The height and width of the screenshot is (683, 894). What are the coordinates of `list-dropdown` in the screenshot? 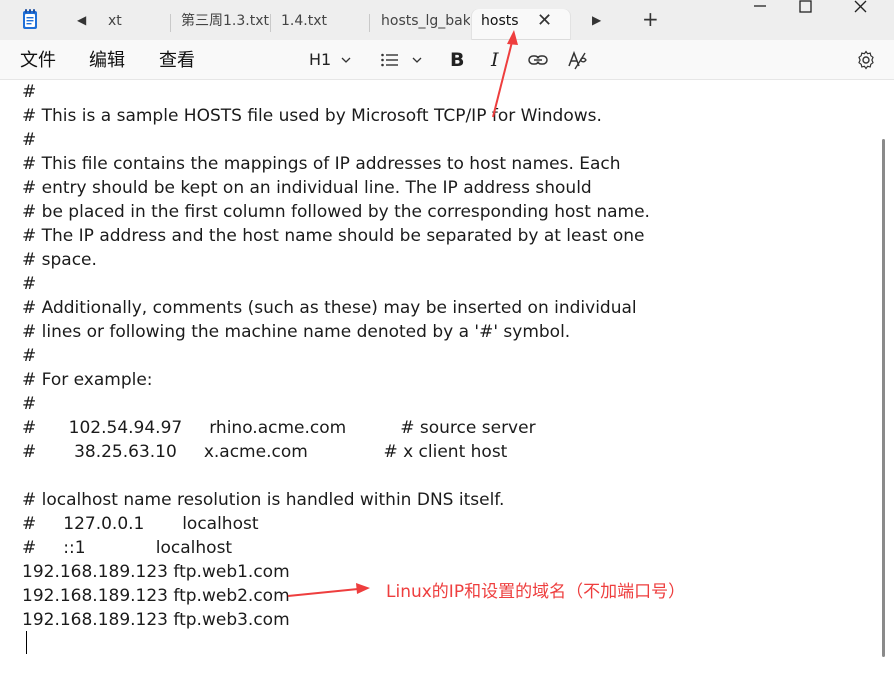 It's located at (402, 60).